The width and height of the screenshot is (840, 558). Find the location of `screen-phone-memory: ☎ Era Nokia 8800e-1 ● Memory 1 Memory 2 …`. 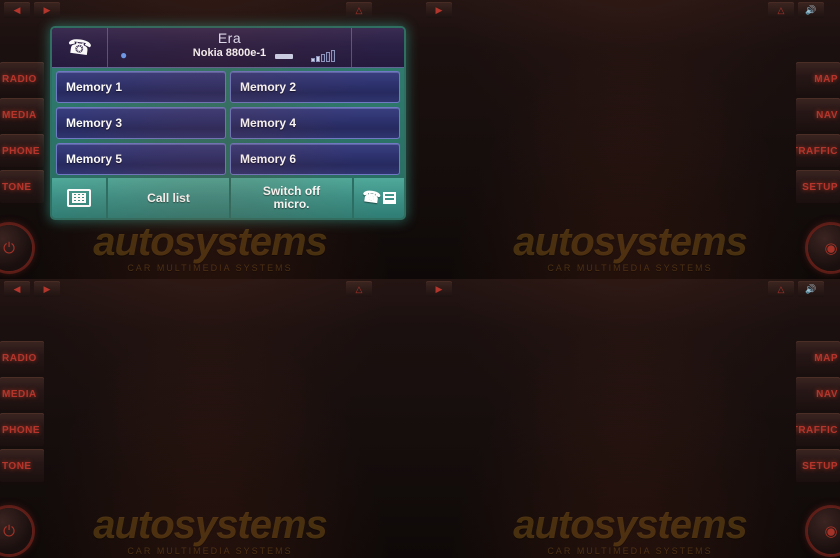

screen-phone-memory: ☎ Era Nokia 8800e-1 ● Memory 1 Memory 2 … is located at coordinates (228, 123).